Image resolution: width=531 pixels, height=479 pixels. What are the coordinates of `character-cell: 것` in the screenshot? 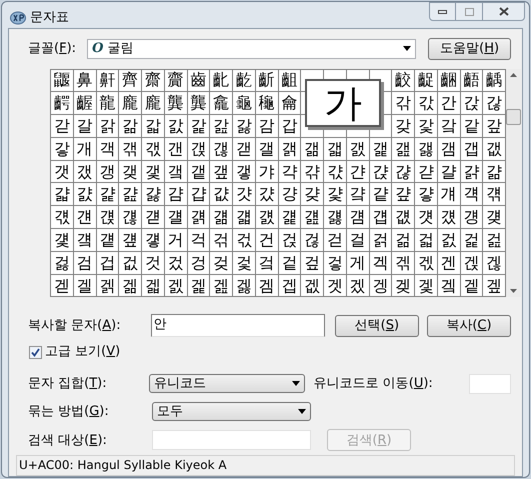 It's located at (153, 263).